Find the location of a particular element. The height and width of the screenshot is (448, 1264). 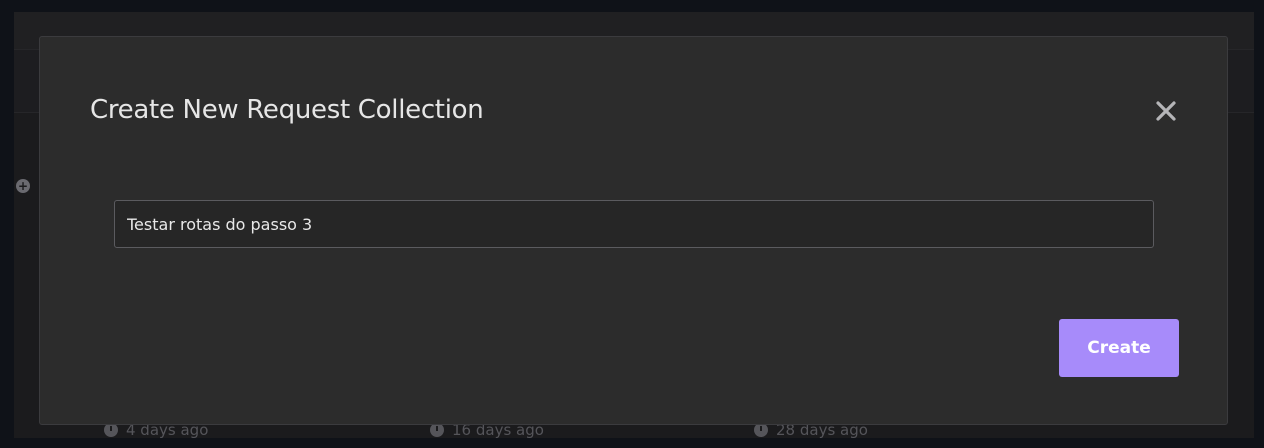

close-icon is located at coordinates (1166, 111).